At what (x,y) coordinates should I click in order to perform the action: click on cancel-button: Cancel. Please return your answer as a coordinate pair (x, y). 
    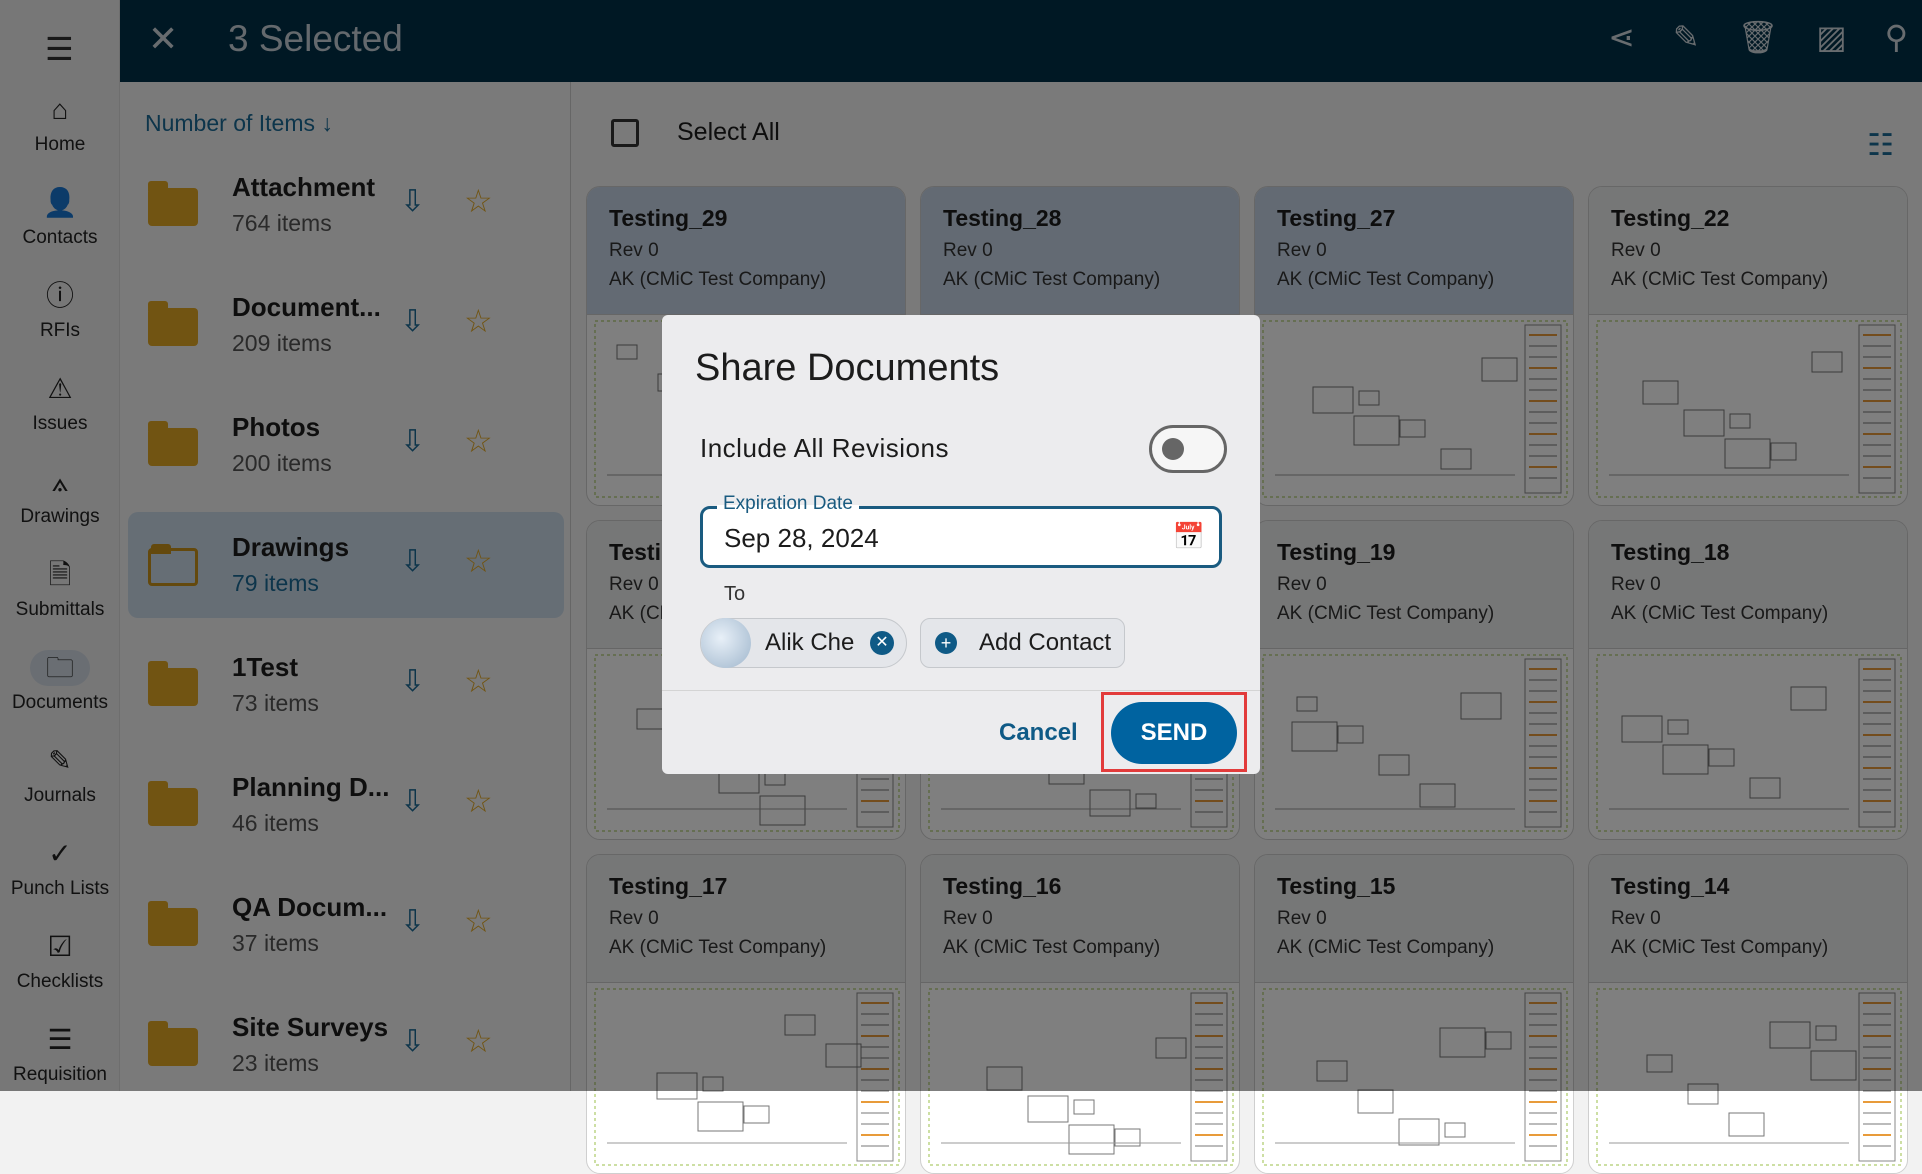
    Looking at the image, I should click on (1038, 733).